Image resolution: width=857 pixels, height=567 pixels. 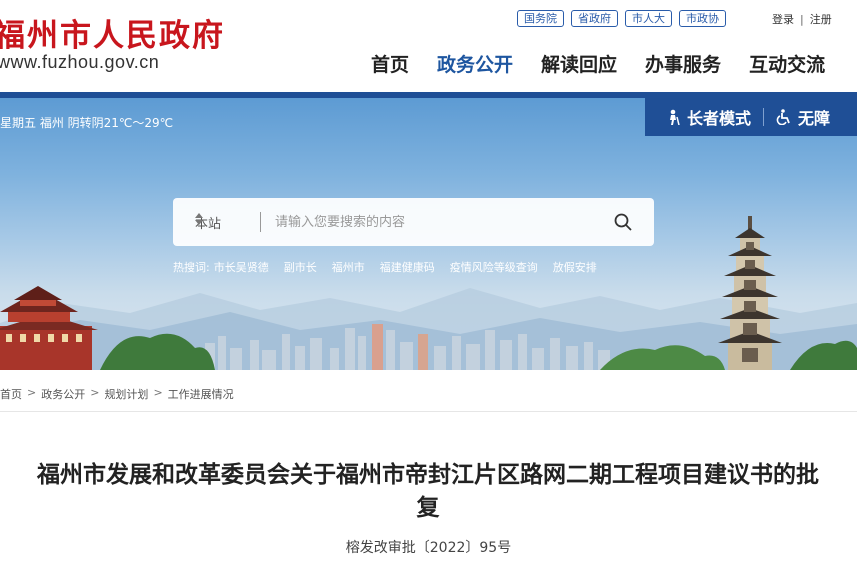 I want to click on elder-person-icon, so click(x=675, y=117).